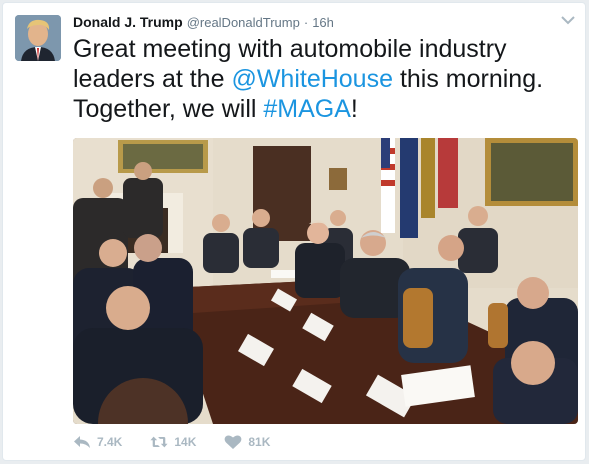 Image resolution: width=589 pixels, height=464 pixels. What do you see at coordinates (568, 20) in the screenshot?
I see `chevron-down-icon` at bounding box center [568, 20].